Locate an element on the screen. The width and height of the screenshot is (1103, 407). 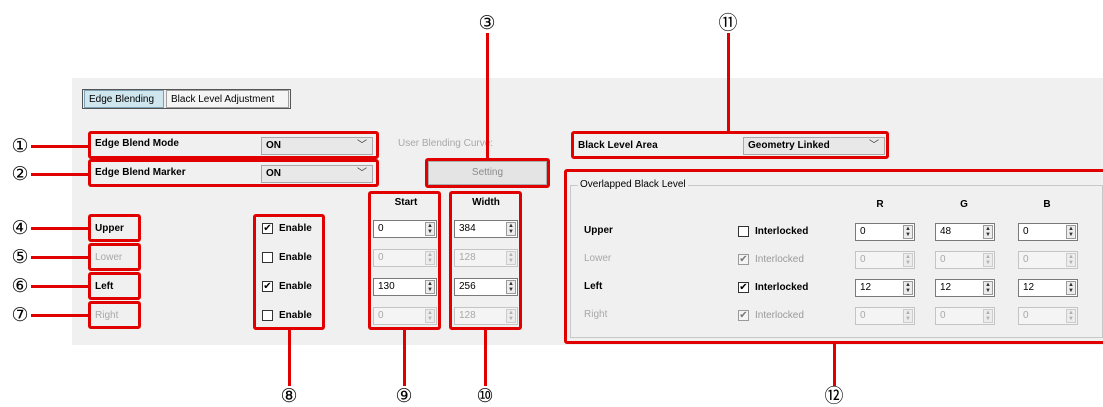
callout-number-3: ③ is located at coordinates (487, 23).